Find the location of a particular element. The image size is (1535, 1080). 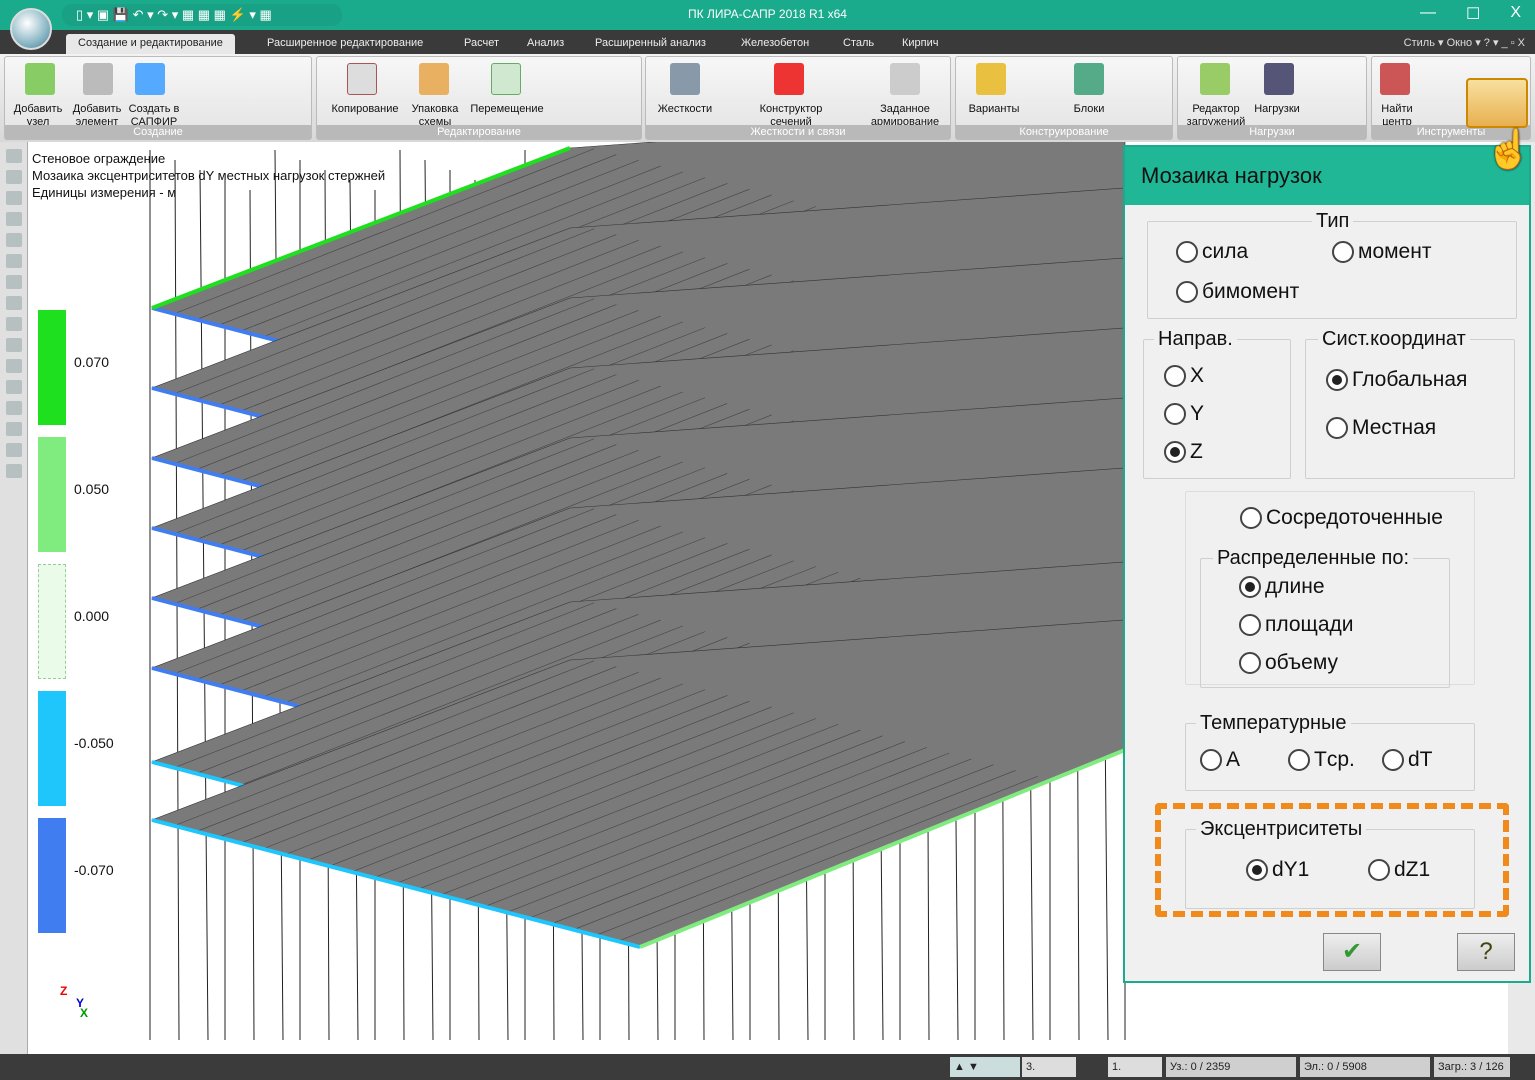

radio-x: X is located at coordinates (1184, 376).